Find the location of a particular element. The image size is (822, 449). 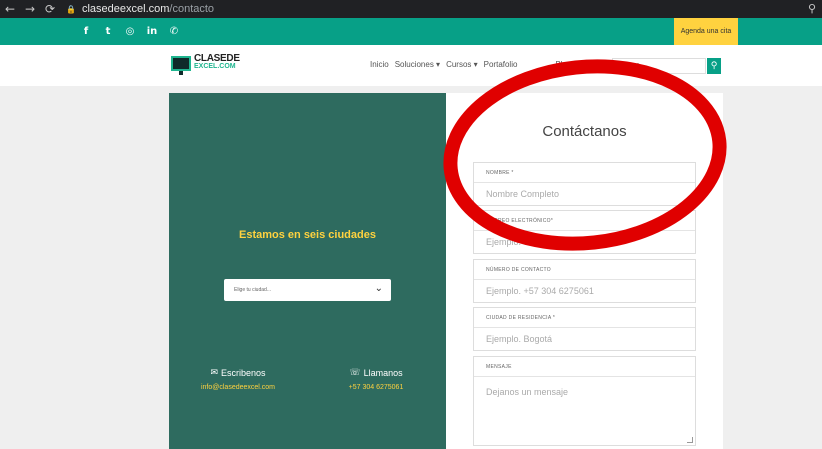

address-path: /contacto is located at coordinates (192, 9).